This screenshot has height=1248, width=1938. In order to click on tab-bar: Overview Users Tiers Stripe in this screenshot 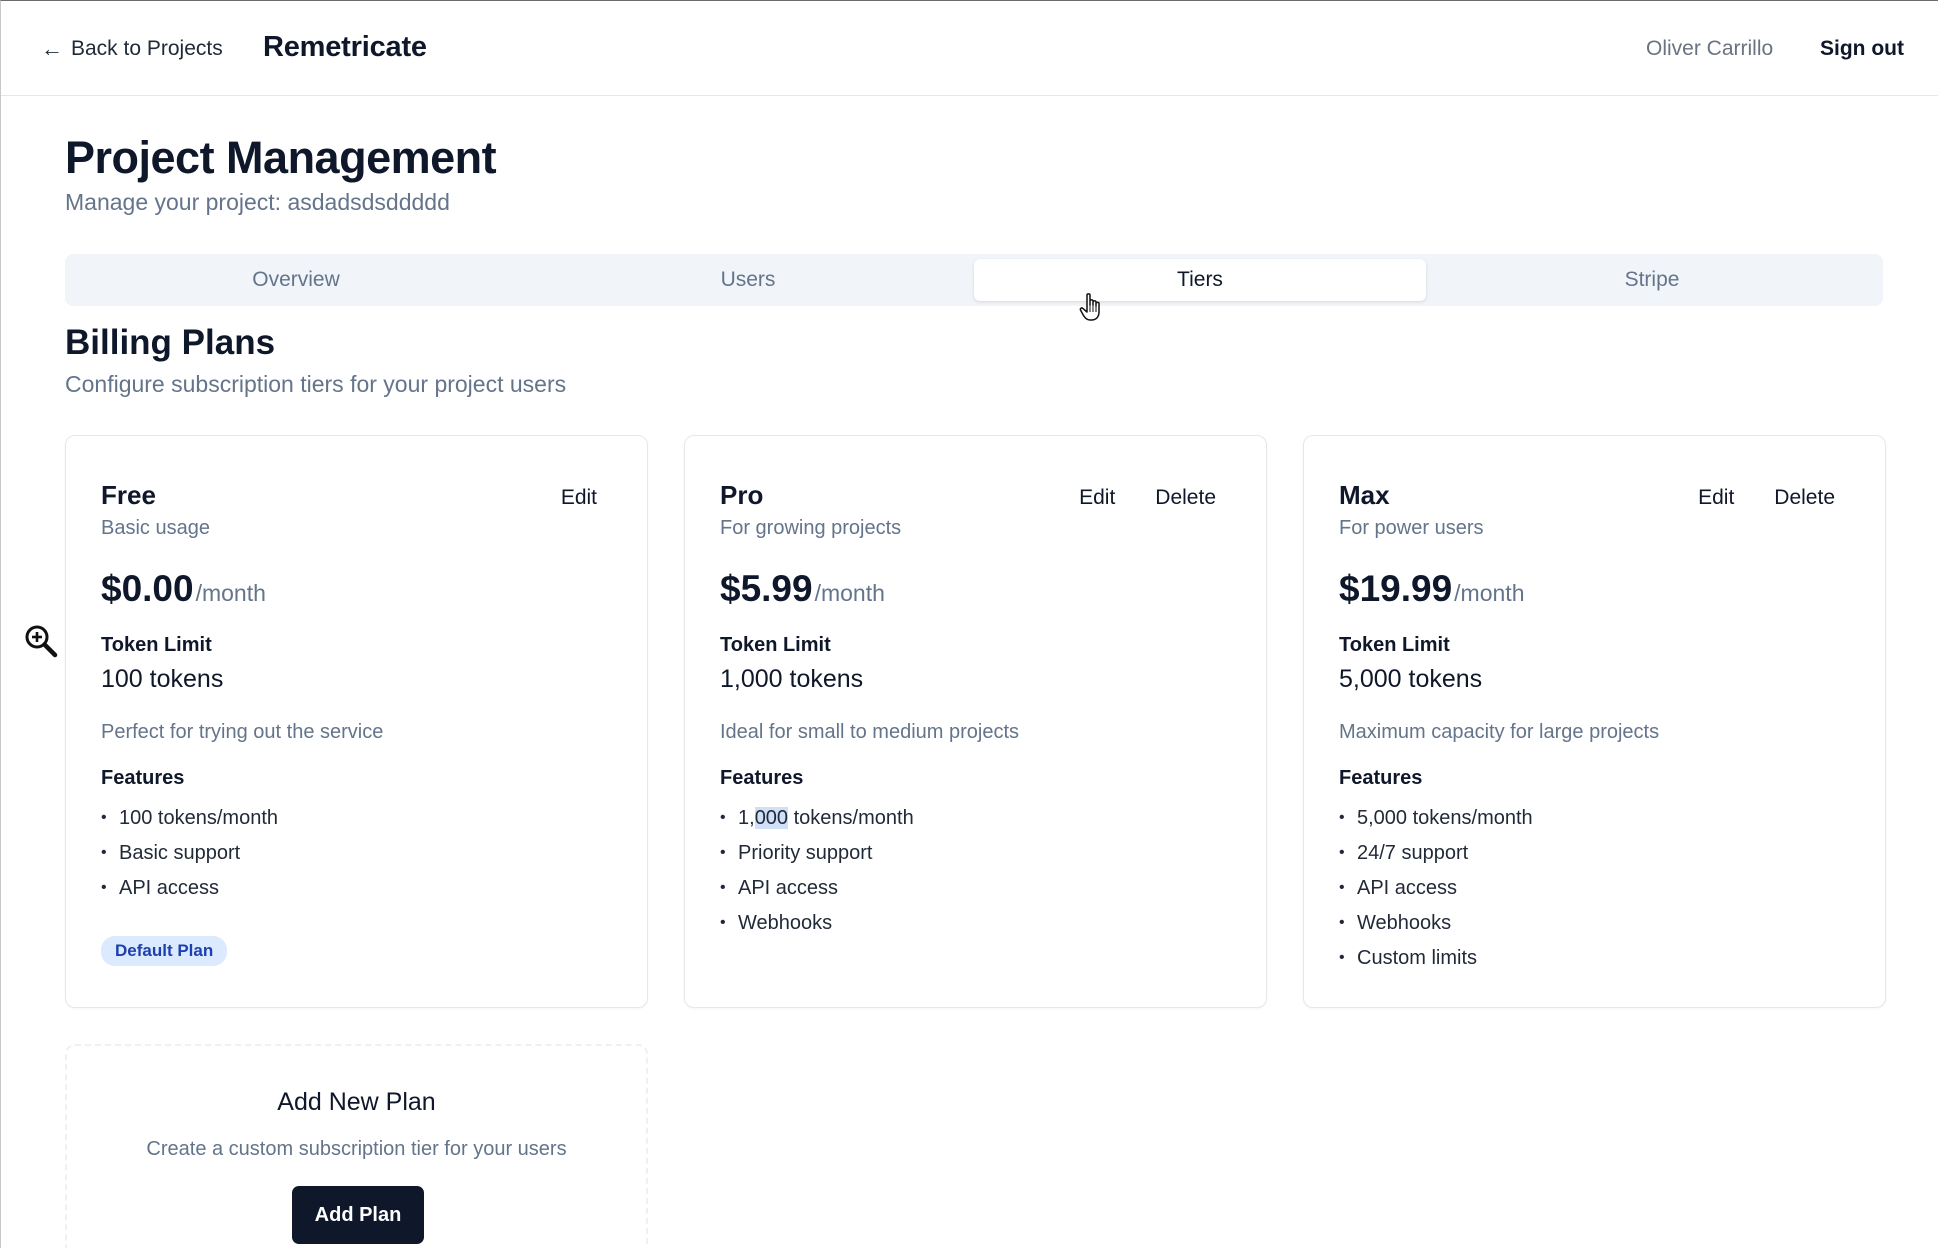, I will do `click(974, 280)`.